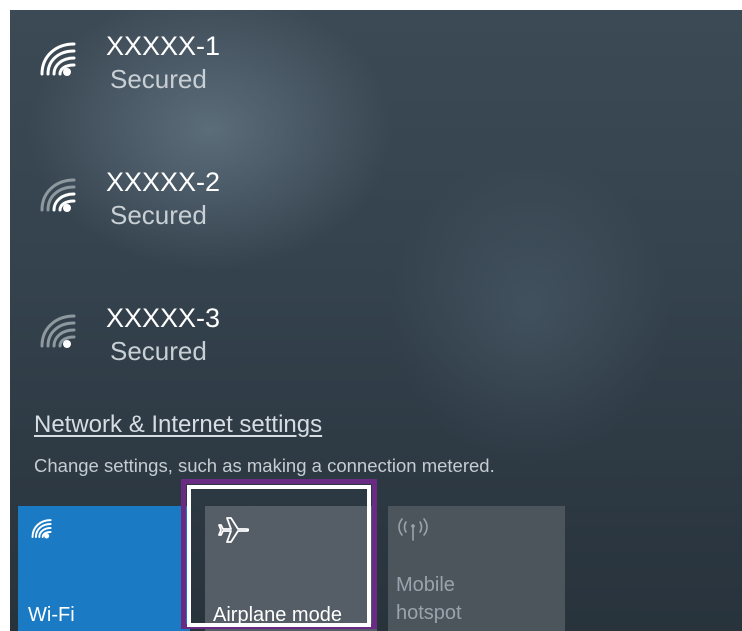 This screenshot has width=742, height=631. I want to click on mobile-hotspot-tile: Mobile hotspot, so click(476, 568).